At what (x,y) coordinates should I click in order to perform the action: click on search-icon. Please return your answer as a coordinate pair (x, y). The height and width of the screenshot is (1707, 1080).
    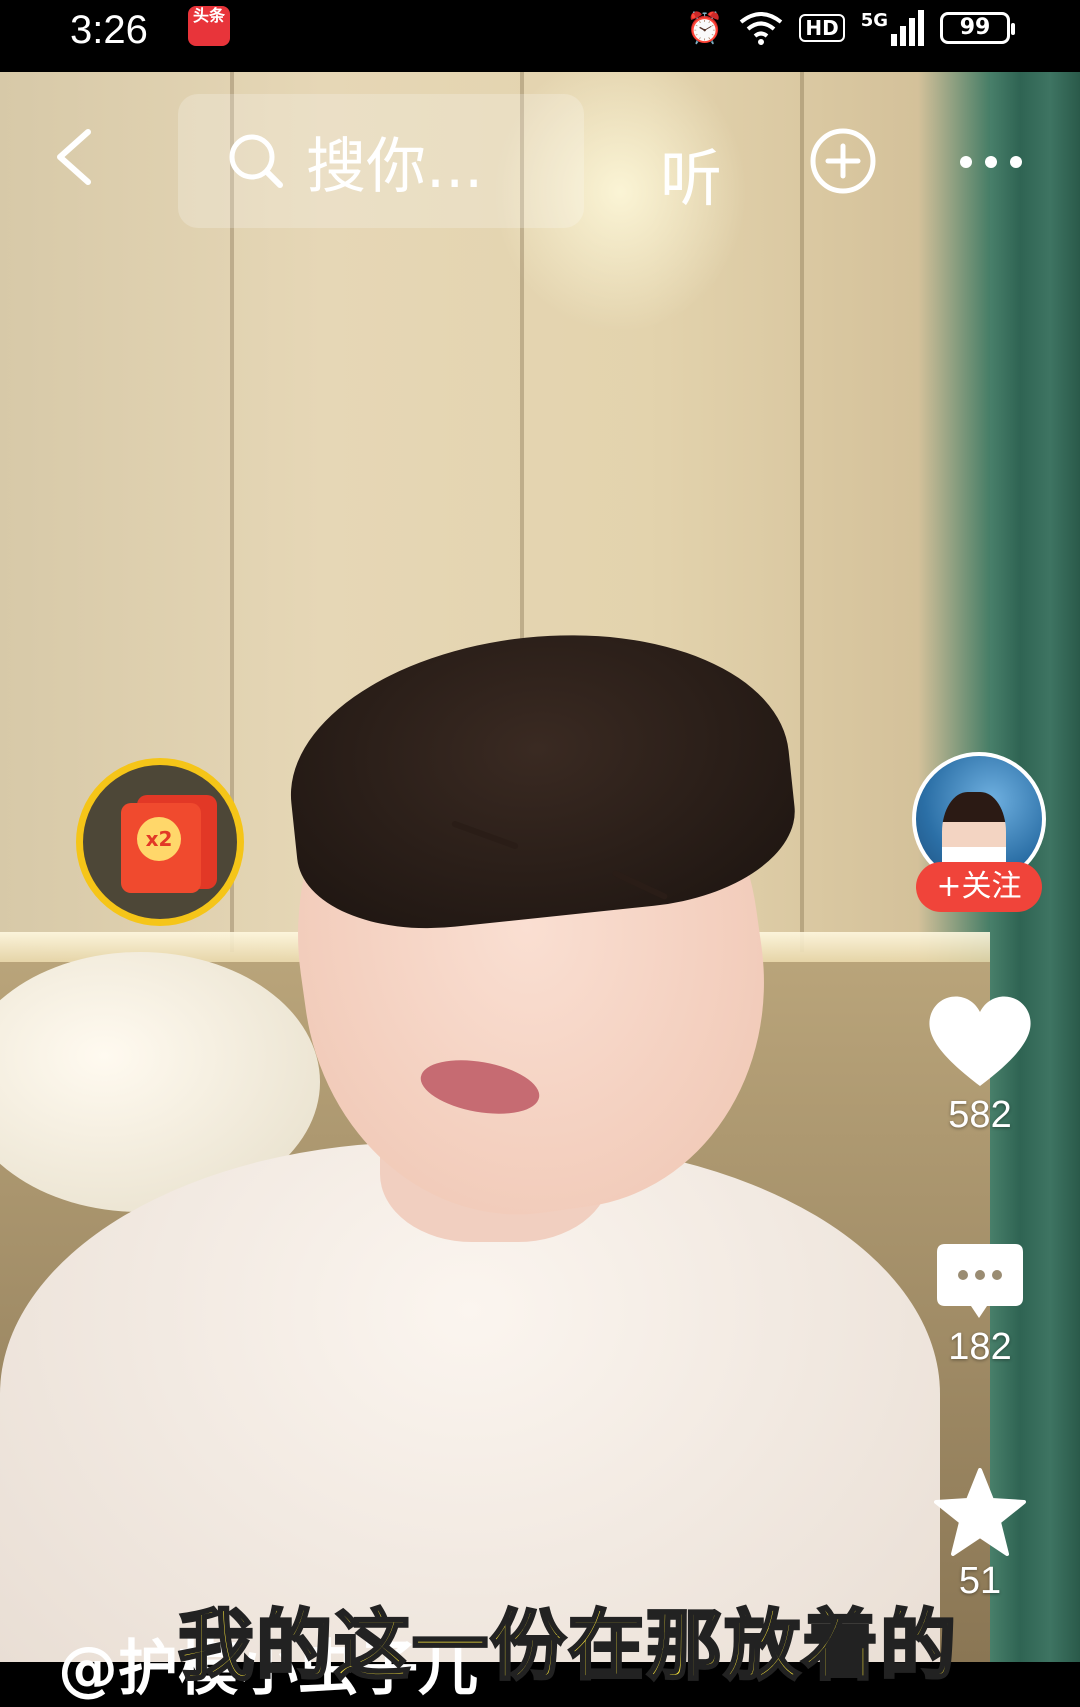
    Looking at the image, I should click on (256, 161).